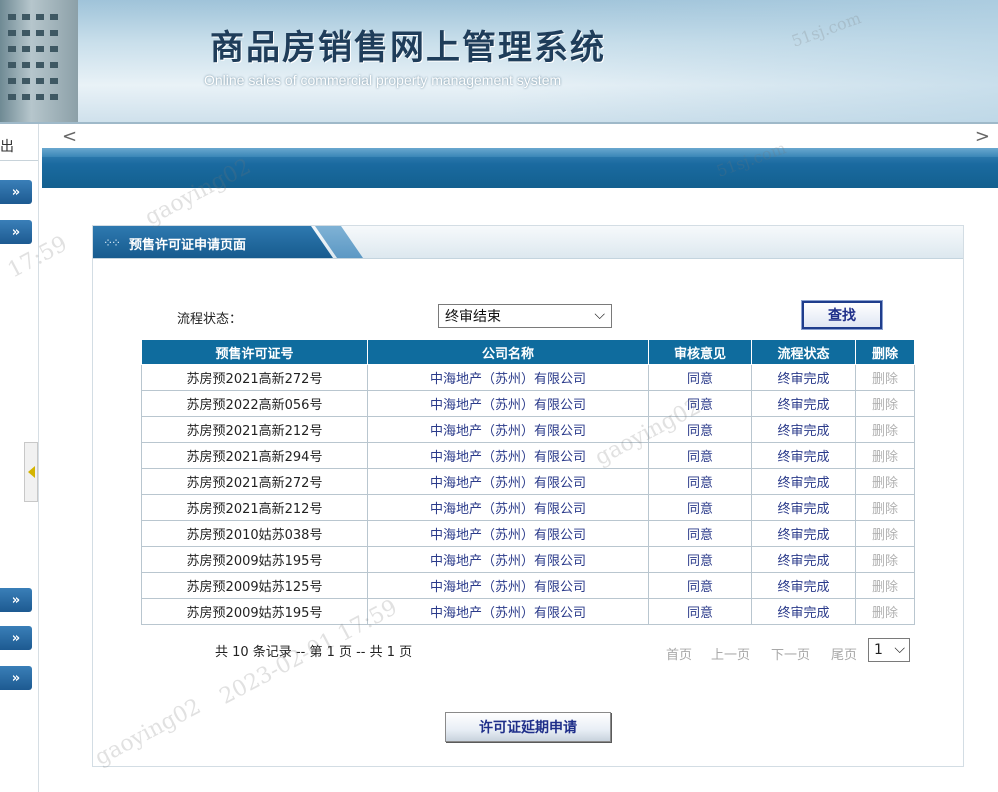 This screenshot has width=998, height=792. What do you see at coordinates (31, 472) in the screenshot?
I see `sidebar-collapse-handle` at bounding box center [31, 472].